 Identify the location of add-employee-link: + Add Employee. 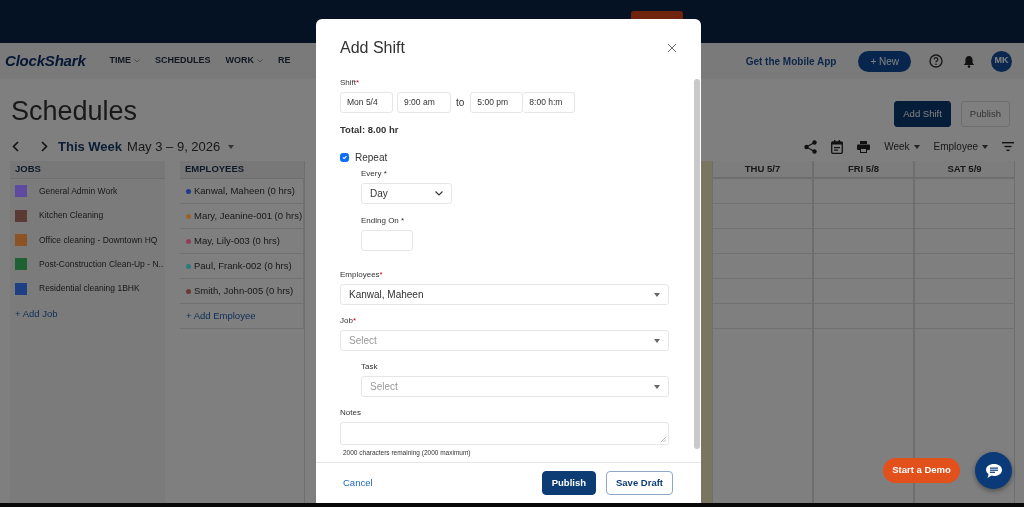
(218, 316).